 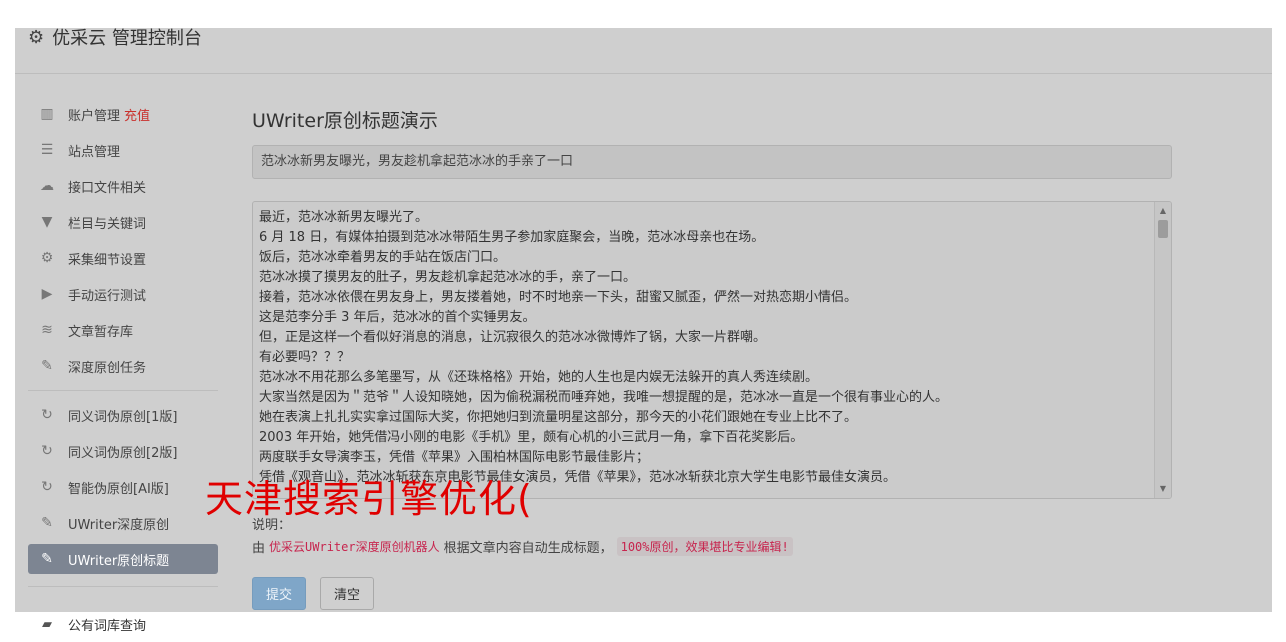 I want to click on sidebar-item-label: 栏目与关键词, so click(x=107, y=224).